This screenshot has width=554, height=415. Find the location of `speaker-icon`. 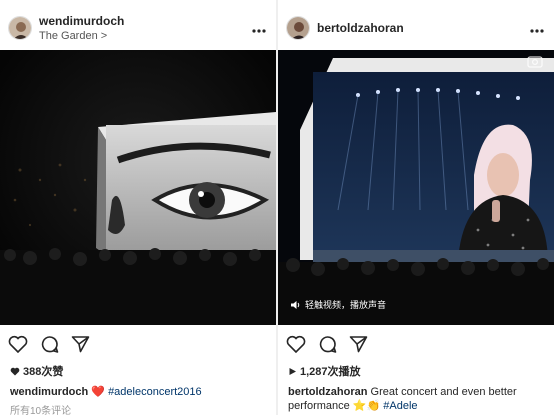

speaker-icon is located at coordinates (295, 304).